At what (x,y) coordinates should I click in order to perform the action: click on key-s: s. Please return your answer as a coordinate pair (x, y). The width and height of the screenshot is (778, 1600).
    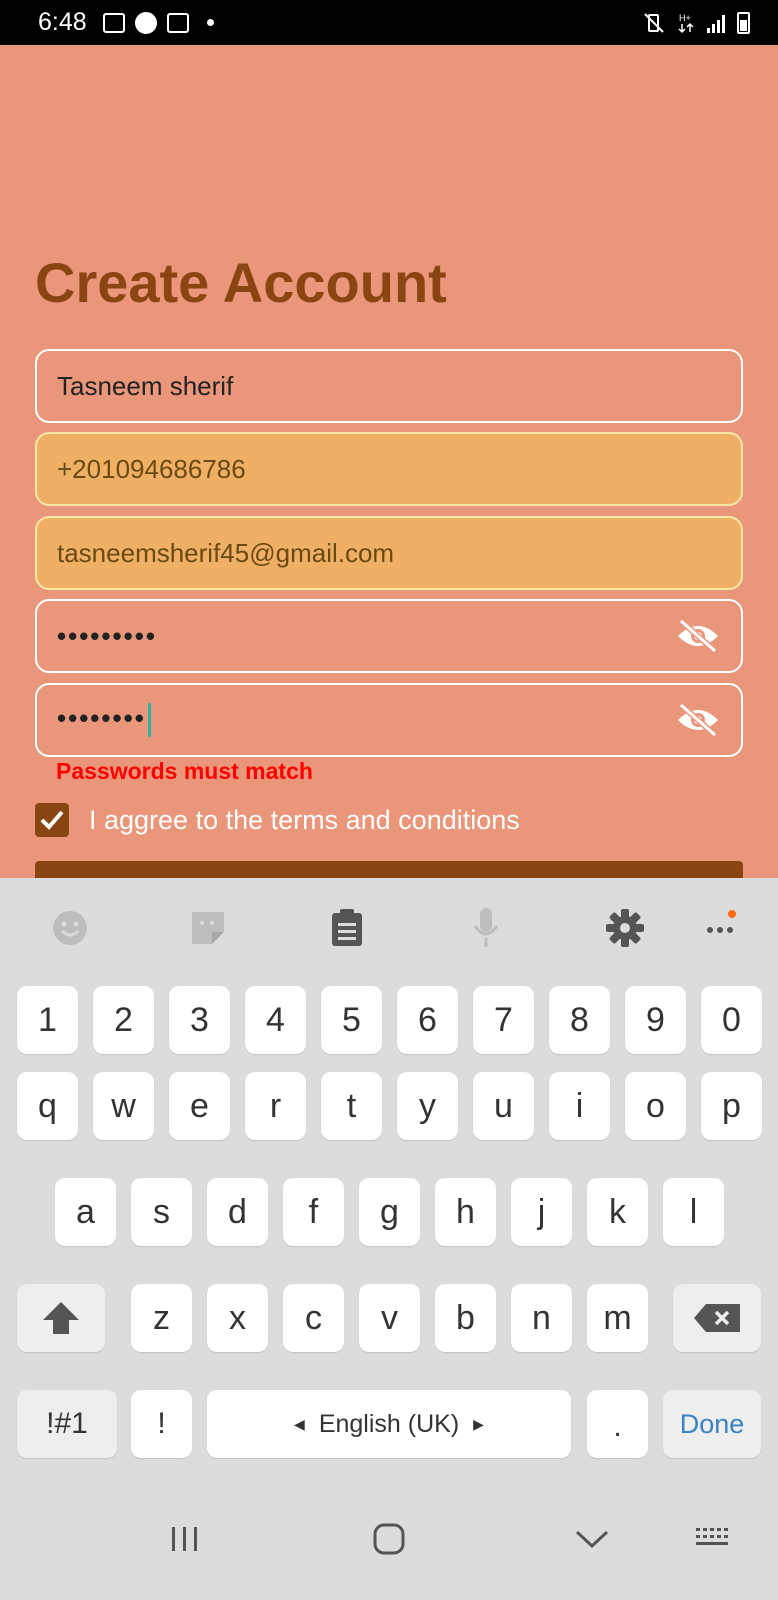
    Looking at the image, I should click on (161, 1212).